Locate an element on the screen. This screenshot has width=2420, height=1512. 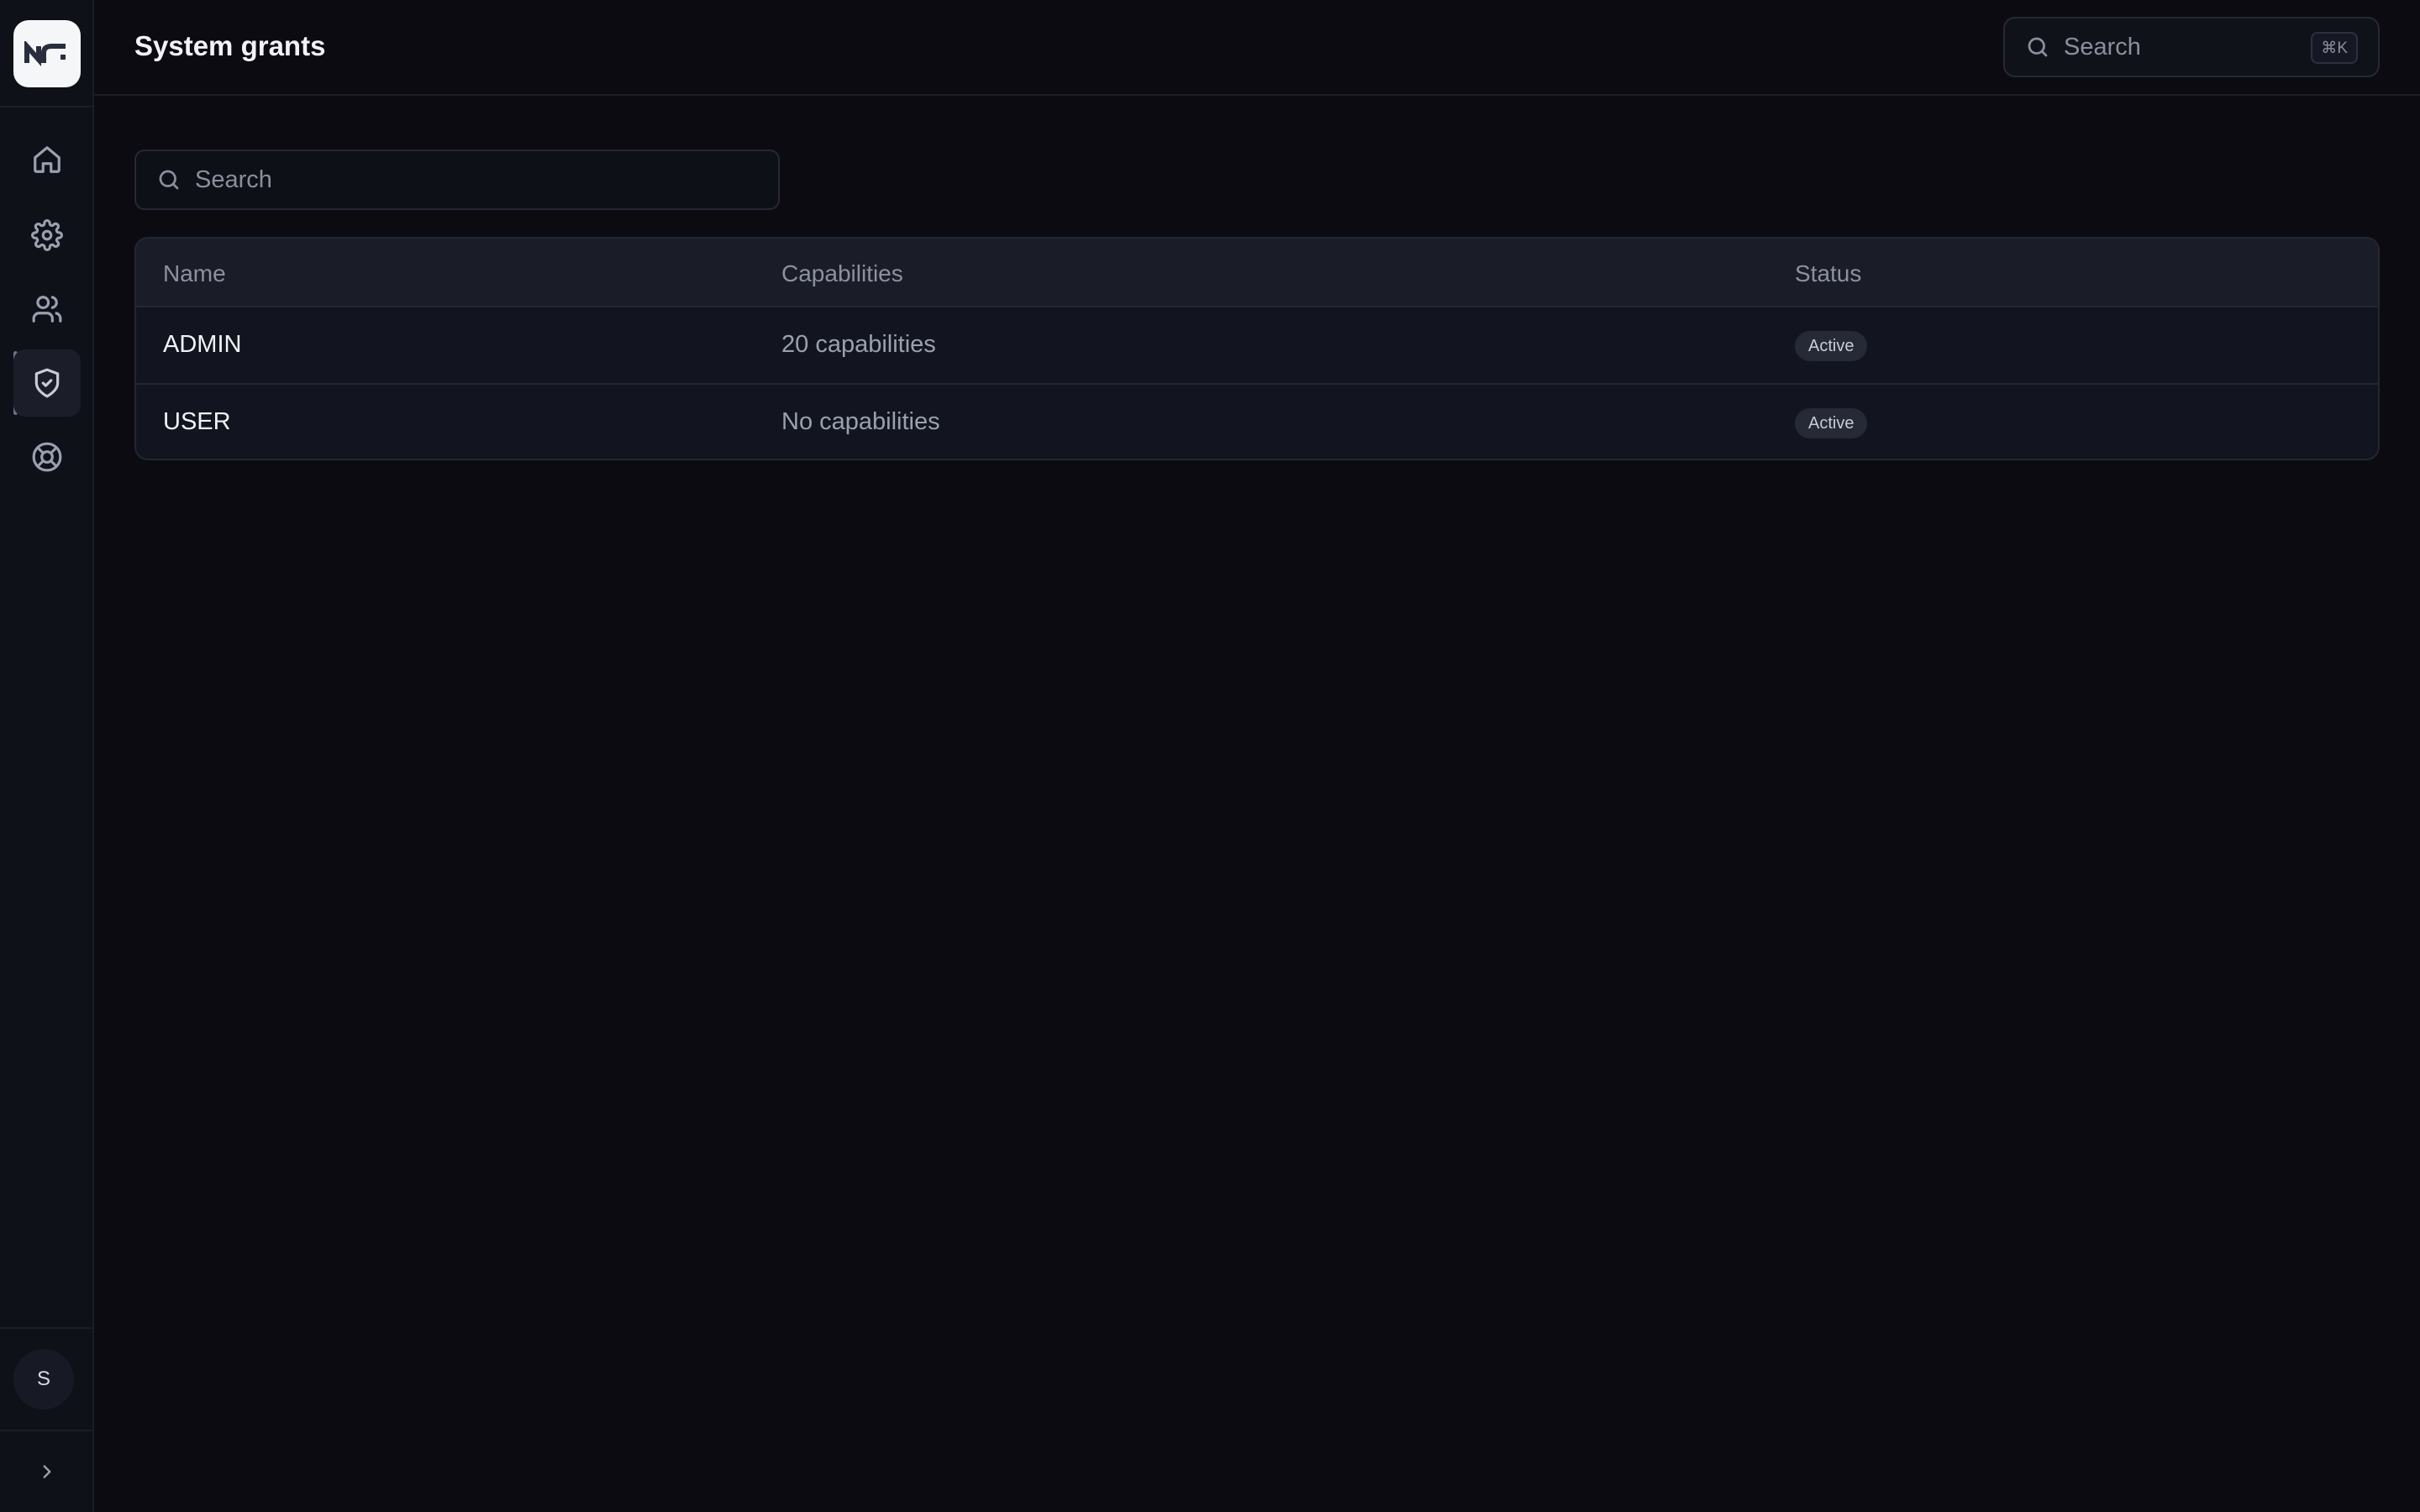
shortcut-badge: ⌘K is located at coordinates (2334, 48).